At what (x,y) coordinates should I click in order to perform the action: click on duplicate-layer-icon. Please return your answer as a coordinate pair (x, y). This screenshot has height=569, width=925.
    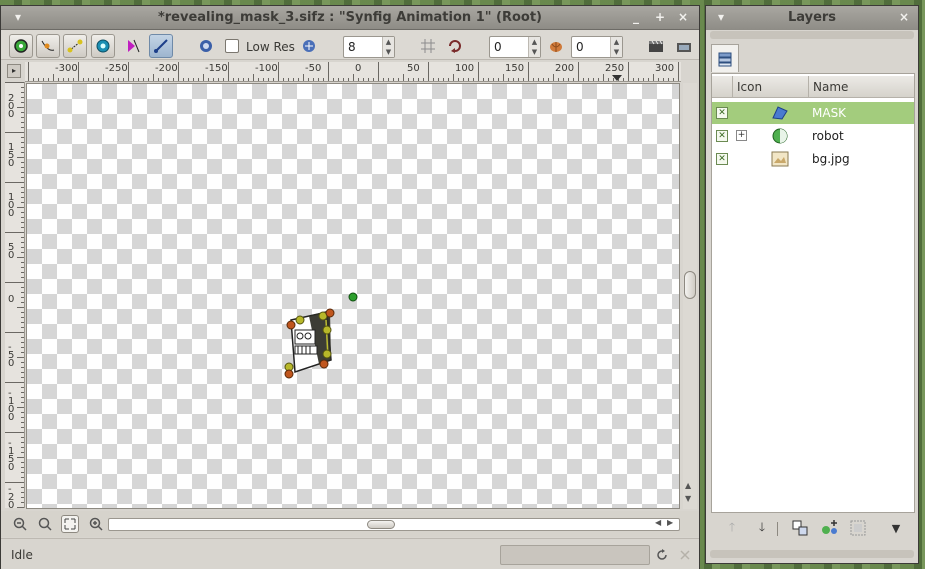
    Looking at the image, I should click on (801, 528).